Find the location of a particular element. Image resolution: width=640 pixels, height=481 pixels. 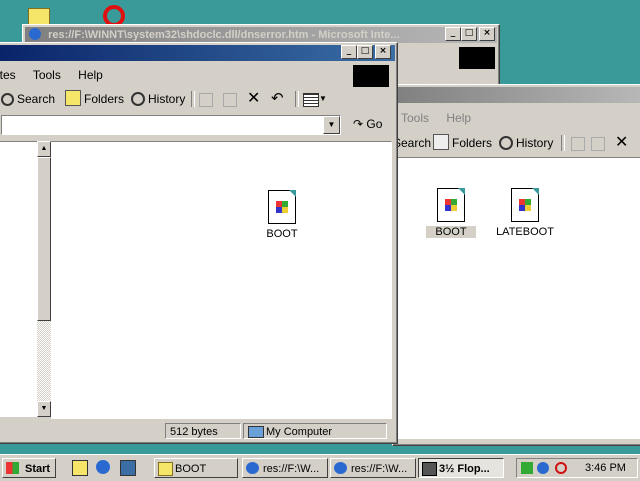

back-folders-button: Folders is located at coordinates (462, 143).